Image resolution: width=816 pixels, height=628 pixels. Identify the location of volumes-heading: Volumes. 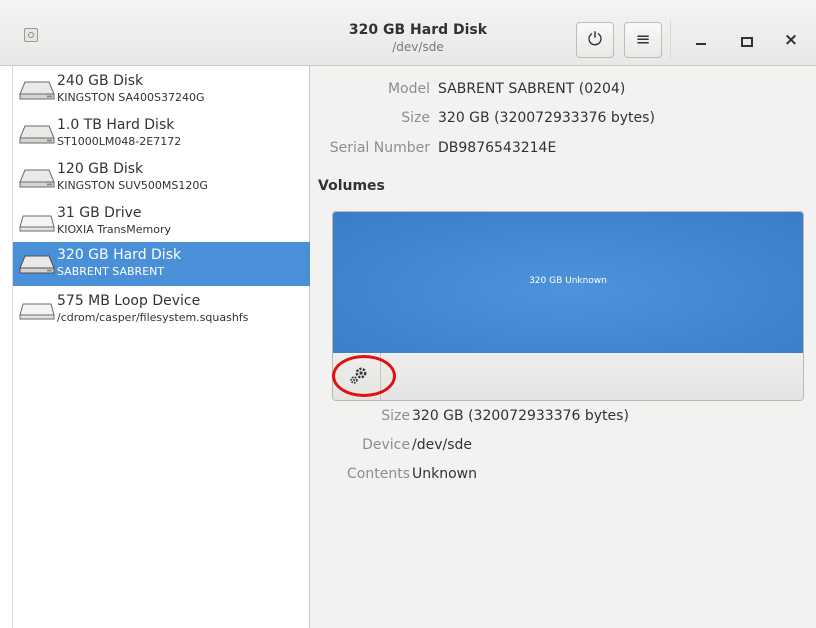
(351, 186).